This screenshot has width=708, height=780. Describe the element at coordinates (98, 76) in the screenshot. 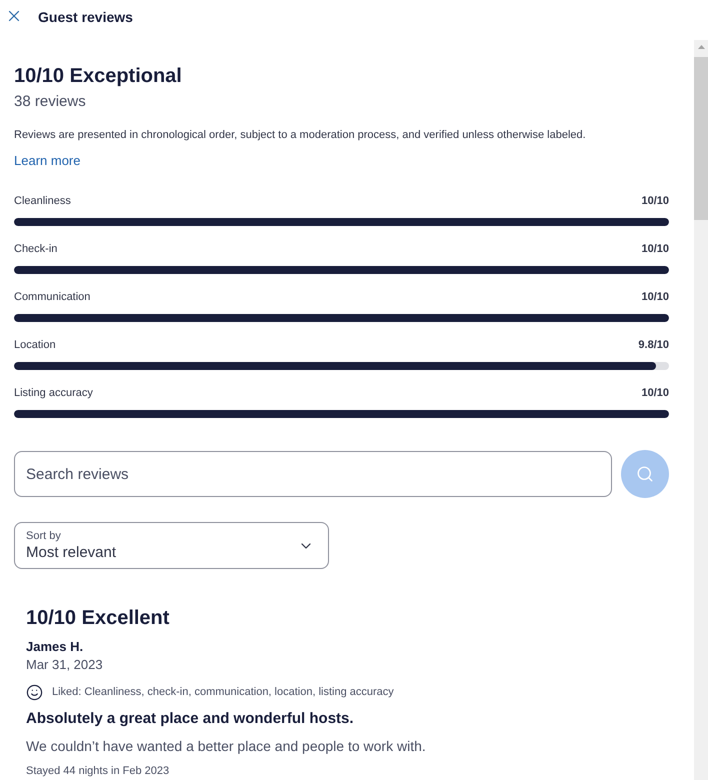

I see `overall-score: 10/10 Exceptional` at that location.